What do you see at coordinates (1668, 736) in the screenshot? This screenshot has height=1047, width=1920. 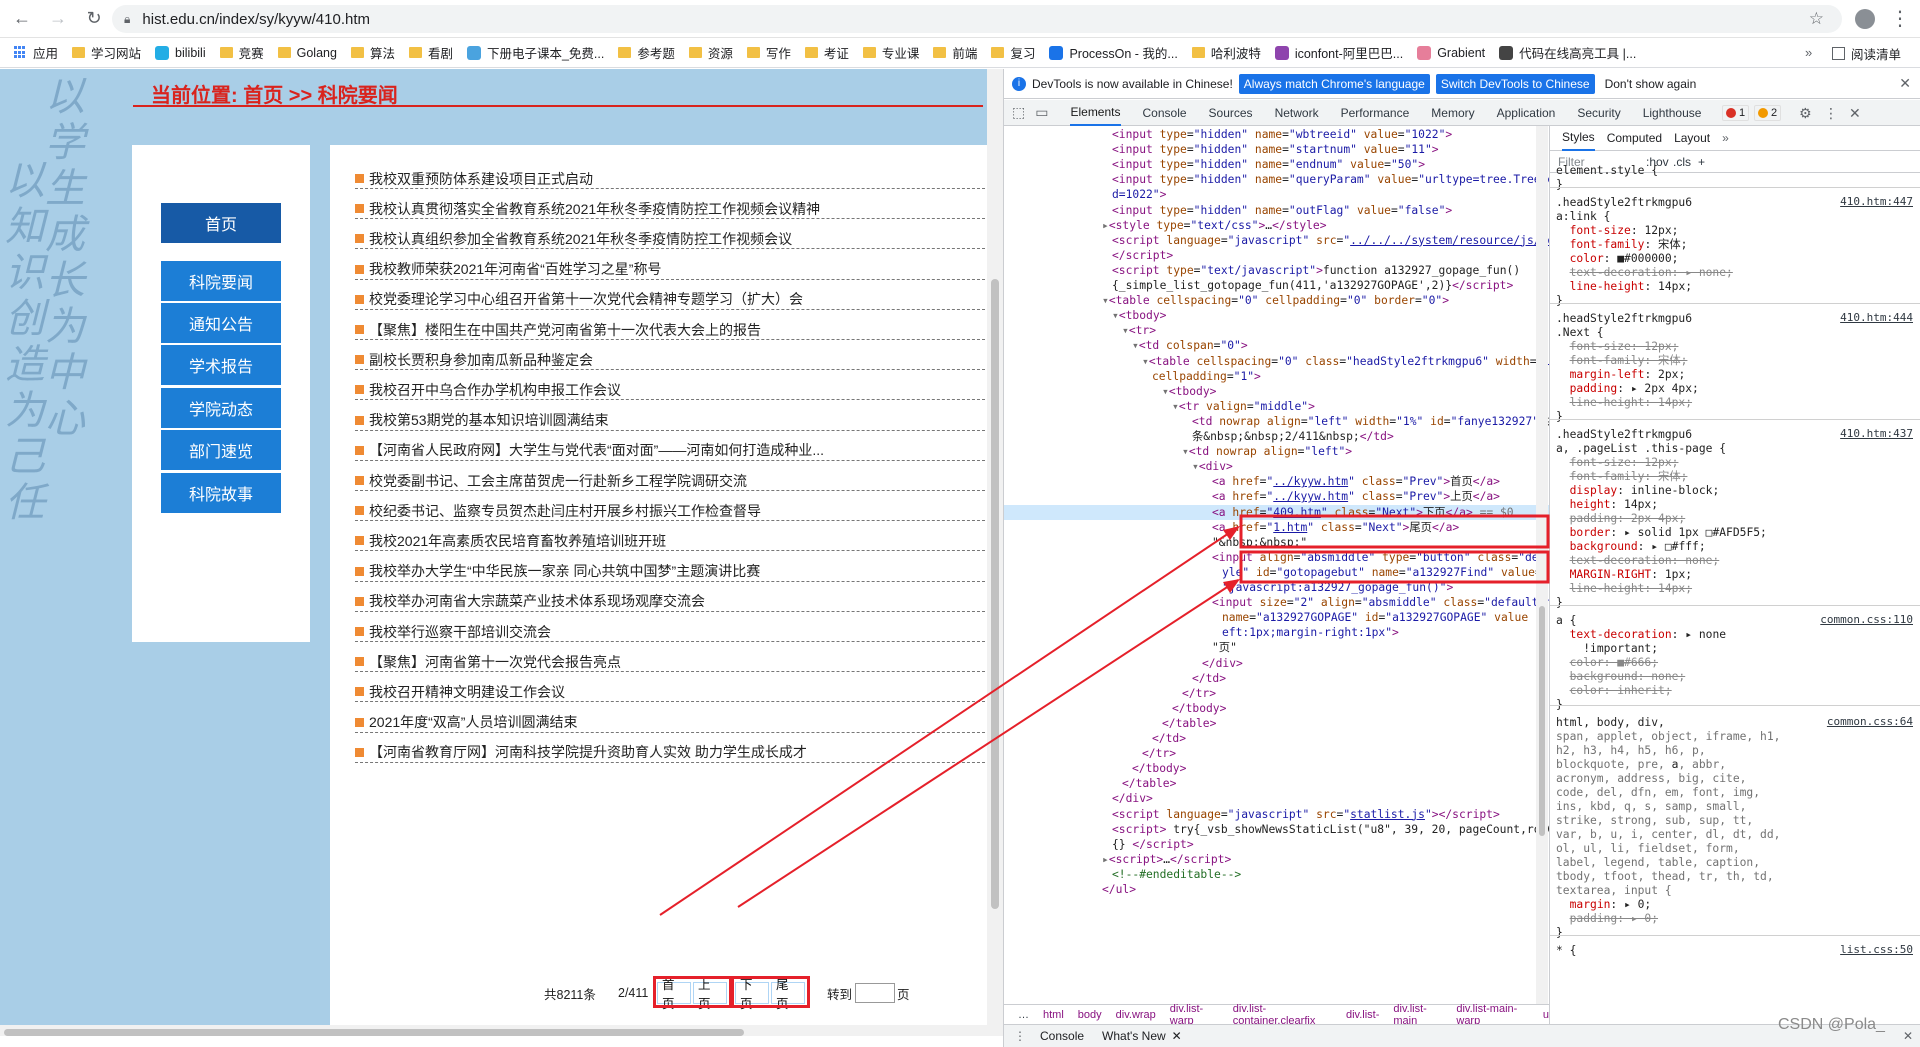 I see `style-rule-line: span, applet, object, iframe, h1,` at bounding box center [1668, 736].